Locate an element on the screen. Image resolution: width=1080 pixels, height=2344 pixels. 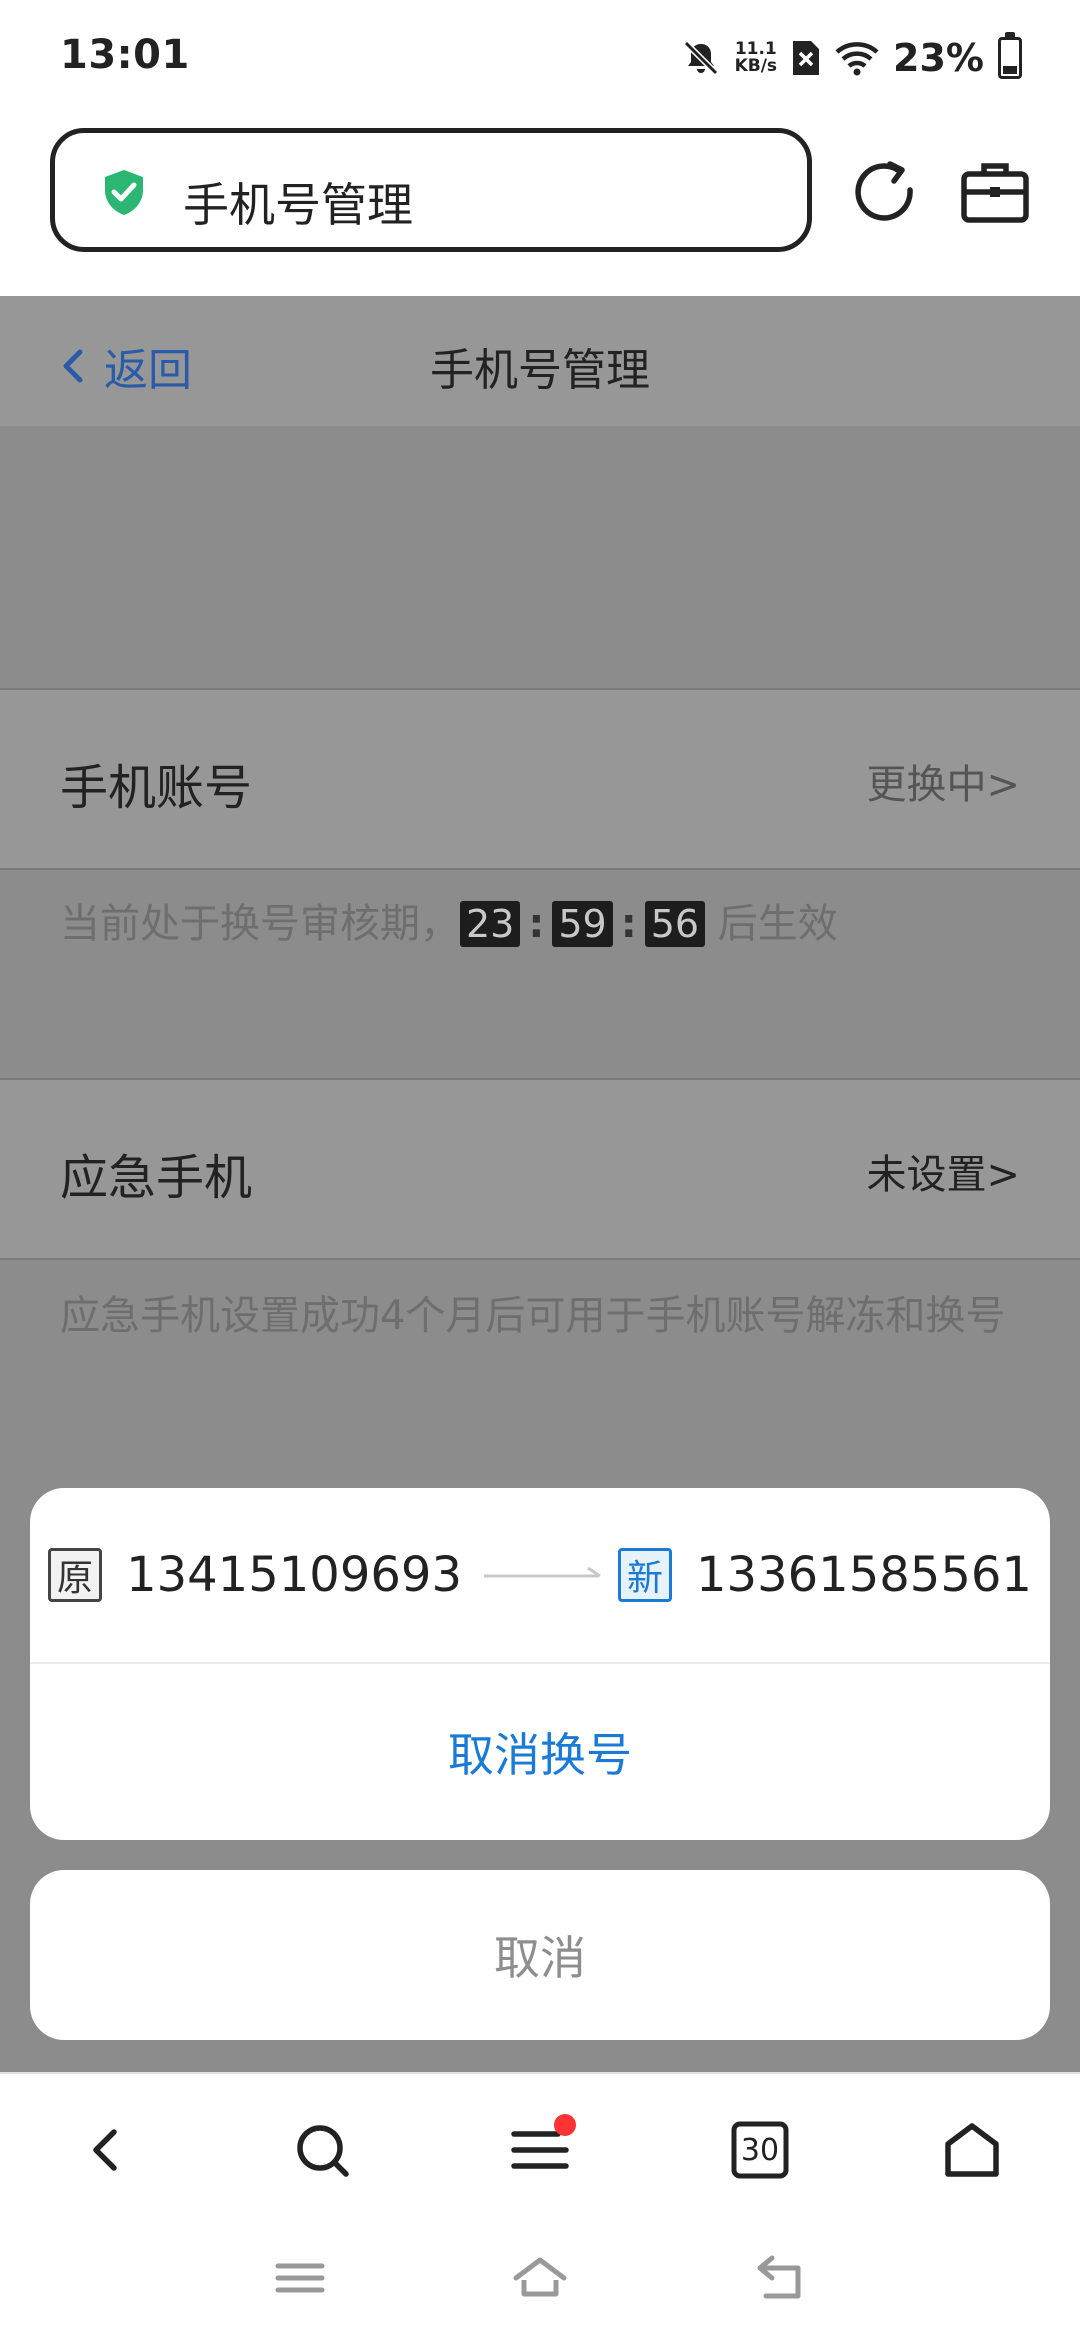
cancel-sheet: 取消 is located at coordinates (540, 1955).